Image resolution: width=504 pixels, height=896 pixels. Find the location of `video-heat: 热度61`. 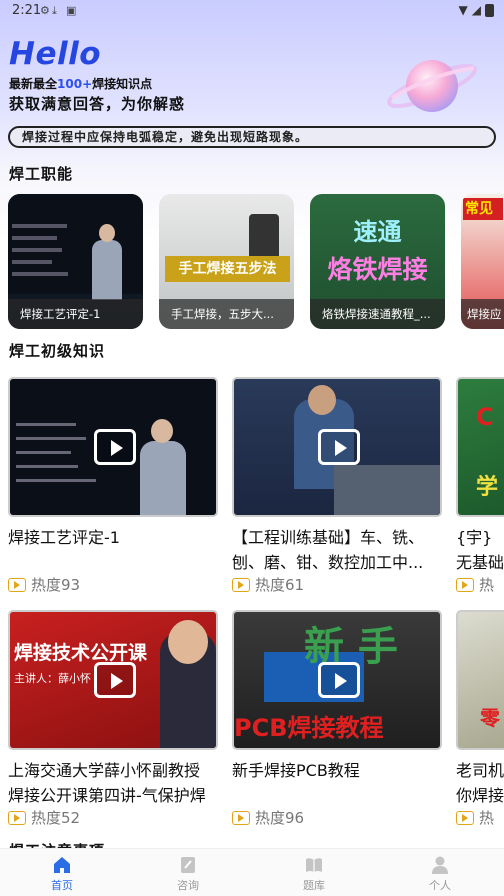

video-heat: 热度61 is located at coordinates (268, 584).